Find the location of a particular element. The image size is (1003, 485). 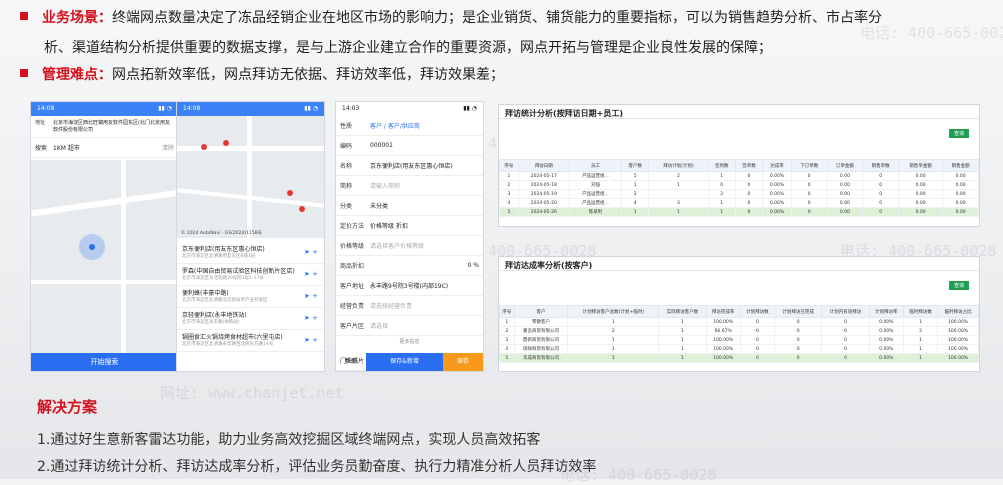

column-header: 实际拜访客户数 is located at coordinates (682, 311).